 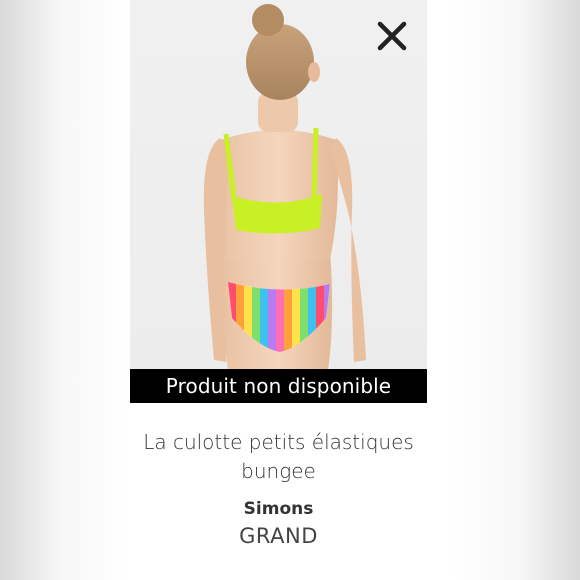 What do you see at coordinates (278, 457) in the screenshot?
I see `product-name: La culotte petits élastiques bungee` at bounding box center [278, 457].